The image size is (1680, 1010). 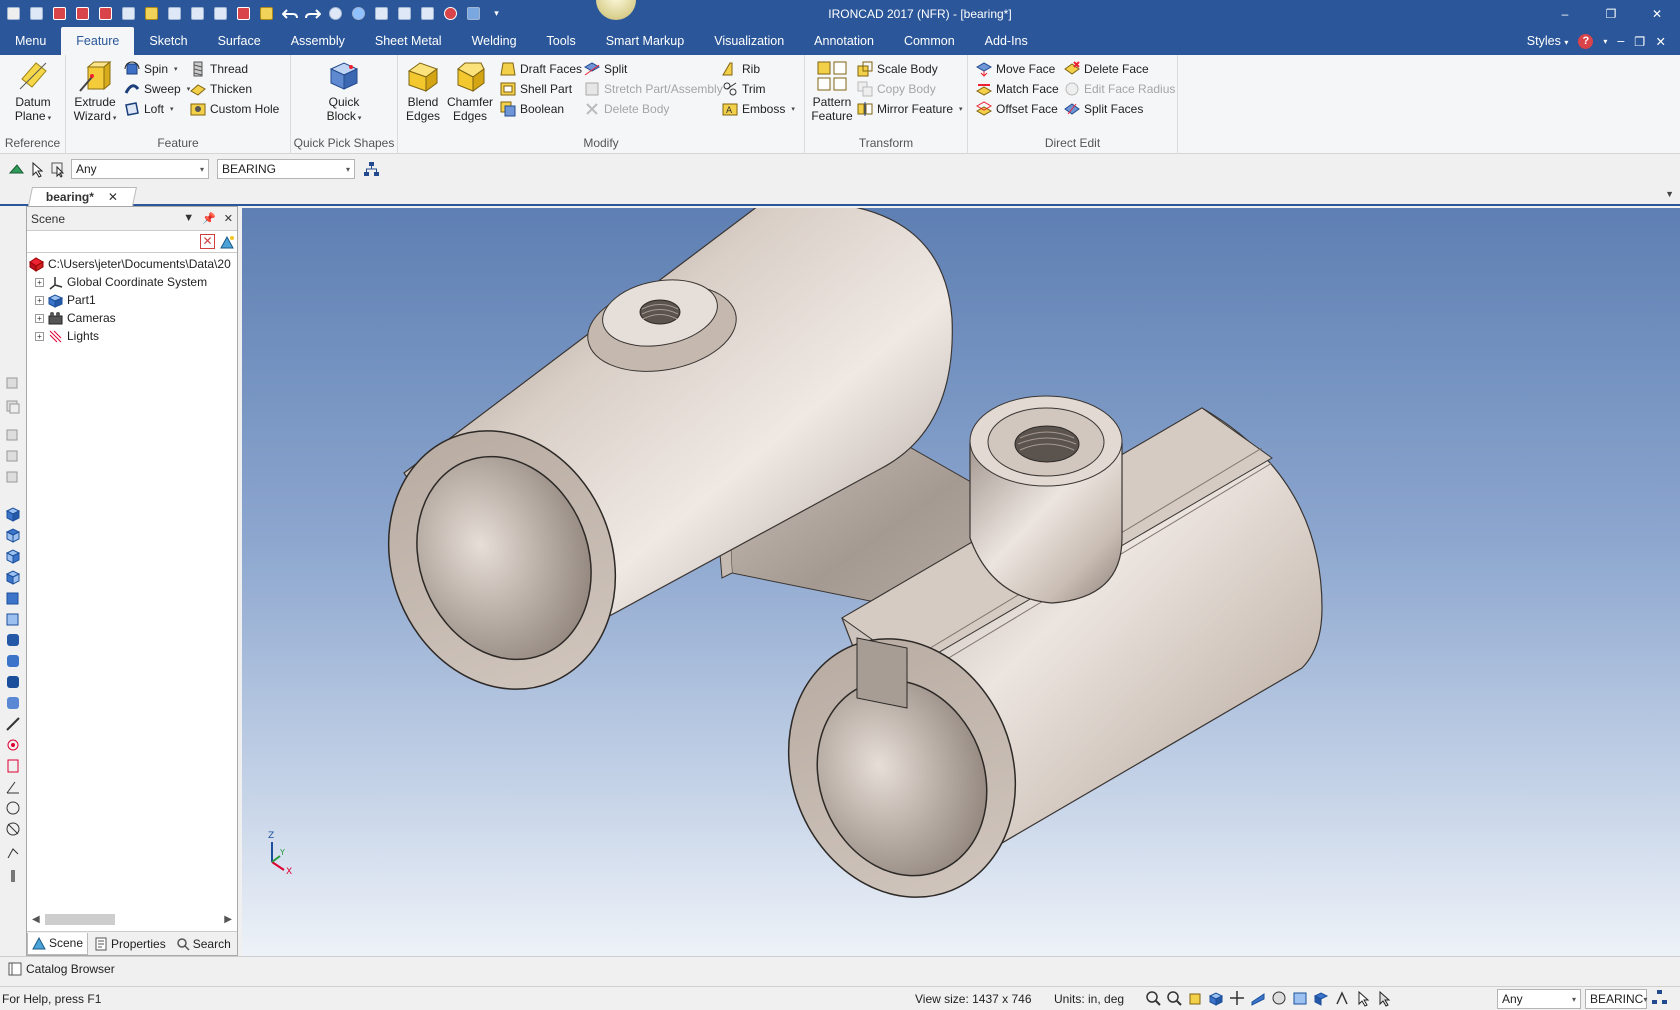 What do you see at coordinates (427, 13) in the screenshot?
I see `layout-icon` at bounding box center [427, 13].